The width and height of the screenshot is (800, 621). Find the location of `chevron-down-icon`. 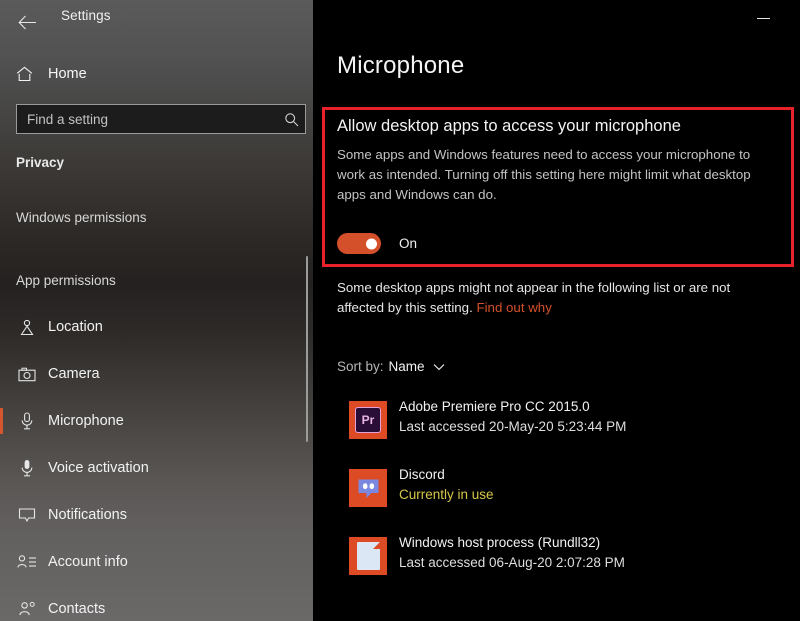

chevron-down-icon is located at coordinates (439, 367).